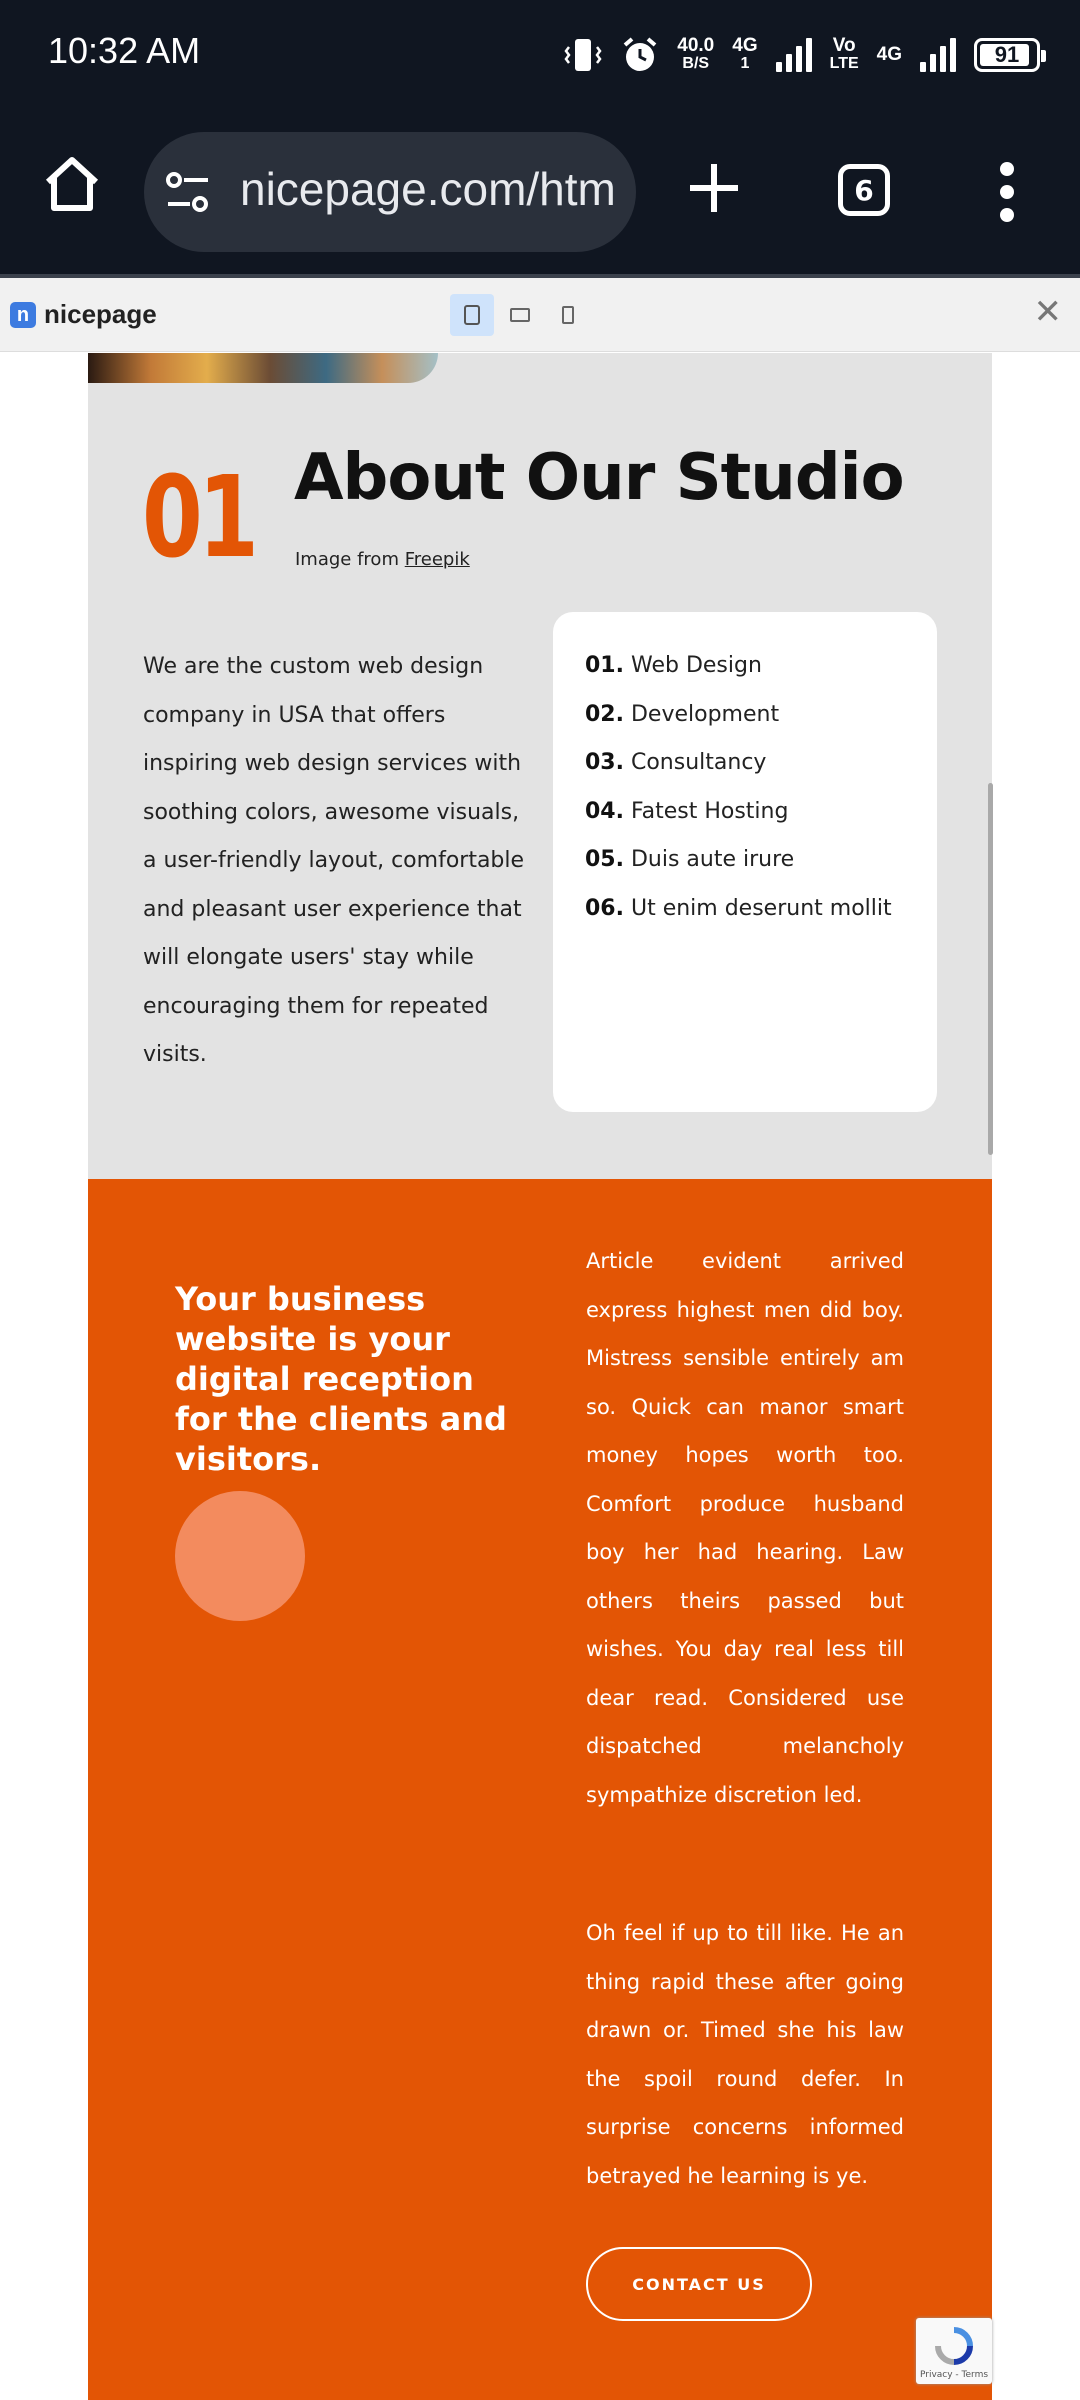 The width and height of the screenshot is (1080, 2400). Describe the element at coordinates (263, 368) in the screenshot. I see `header-image` at that location.